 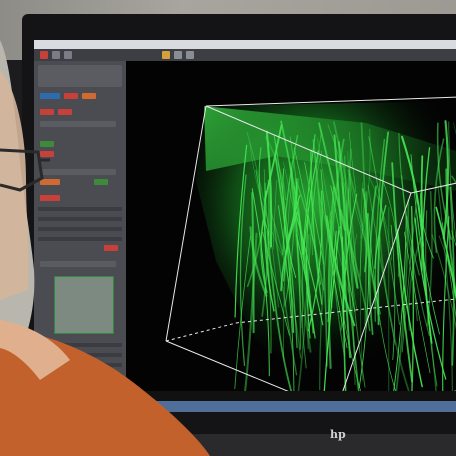 What do you see at coordinates (291, 396) in the screenshot?
I see `viewer-status-bar` at bounding box center [291, 396].